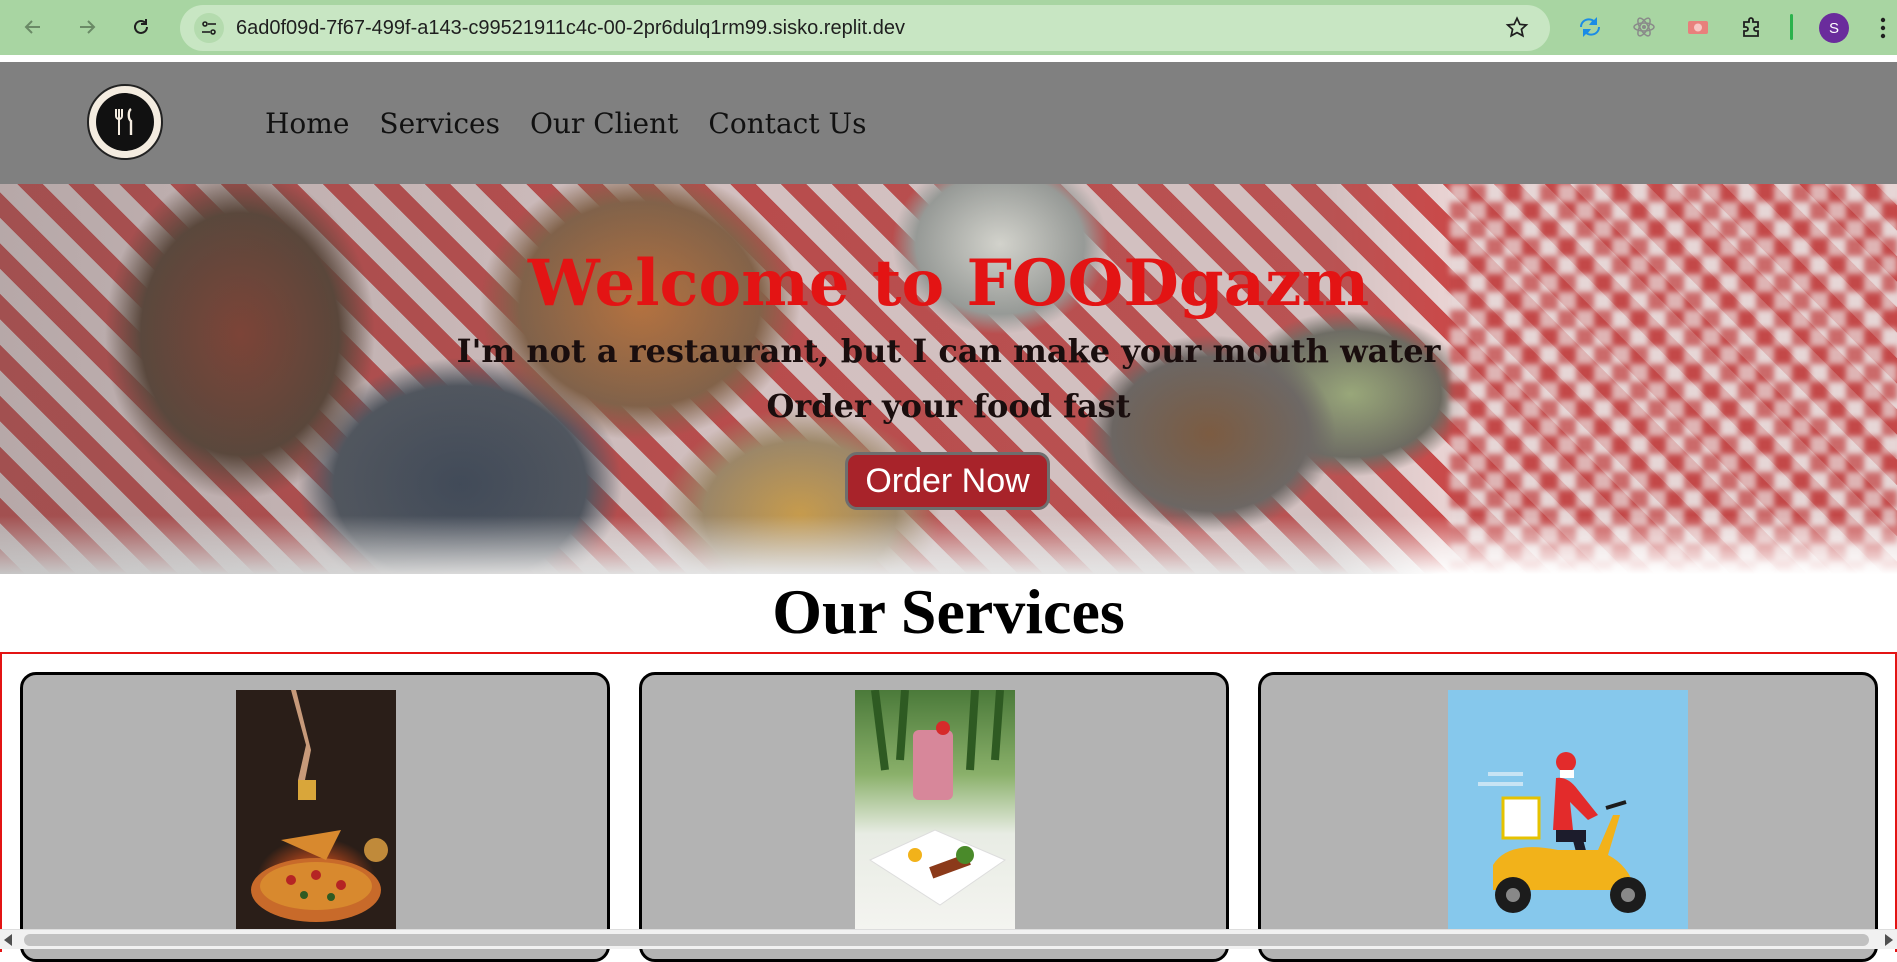 Image resolution: width=1897 pixels, height=962 pixels. I want to click on restaurant-logo, so click(125, 122).